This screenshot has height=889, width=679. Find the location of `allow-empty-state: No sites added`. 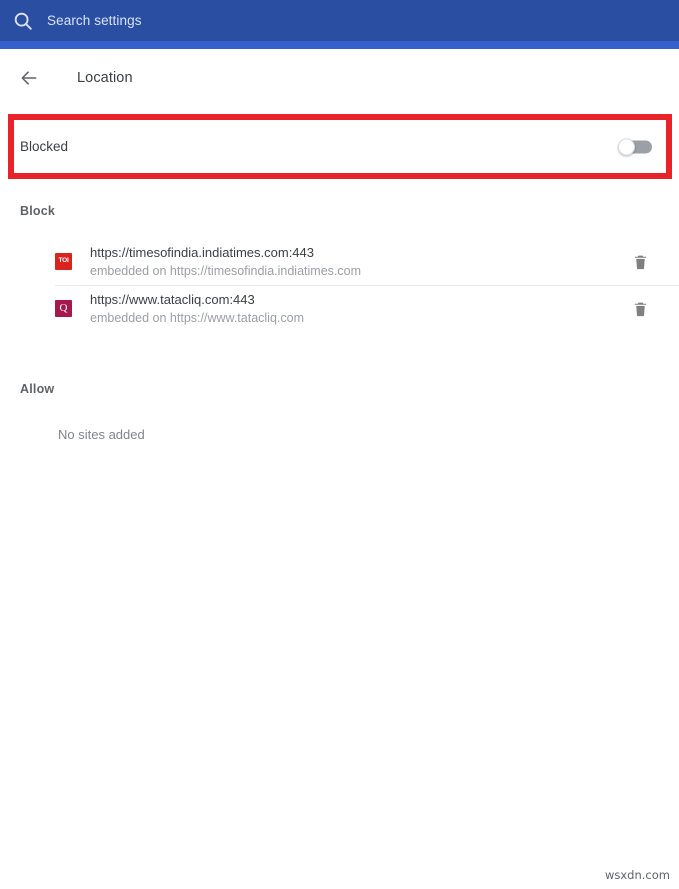

allow-empty-state: No sites added is located at coordinates (101, 434).